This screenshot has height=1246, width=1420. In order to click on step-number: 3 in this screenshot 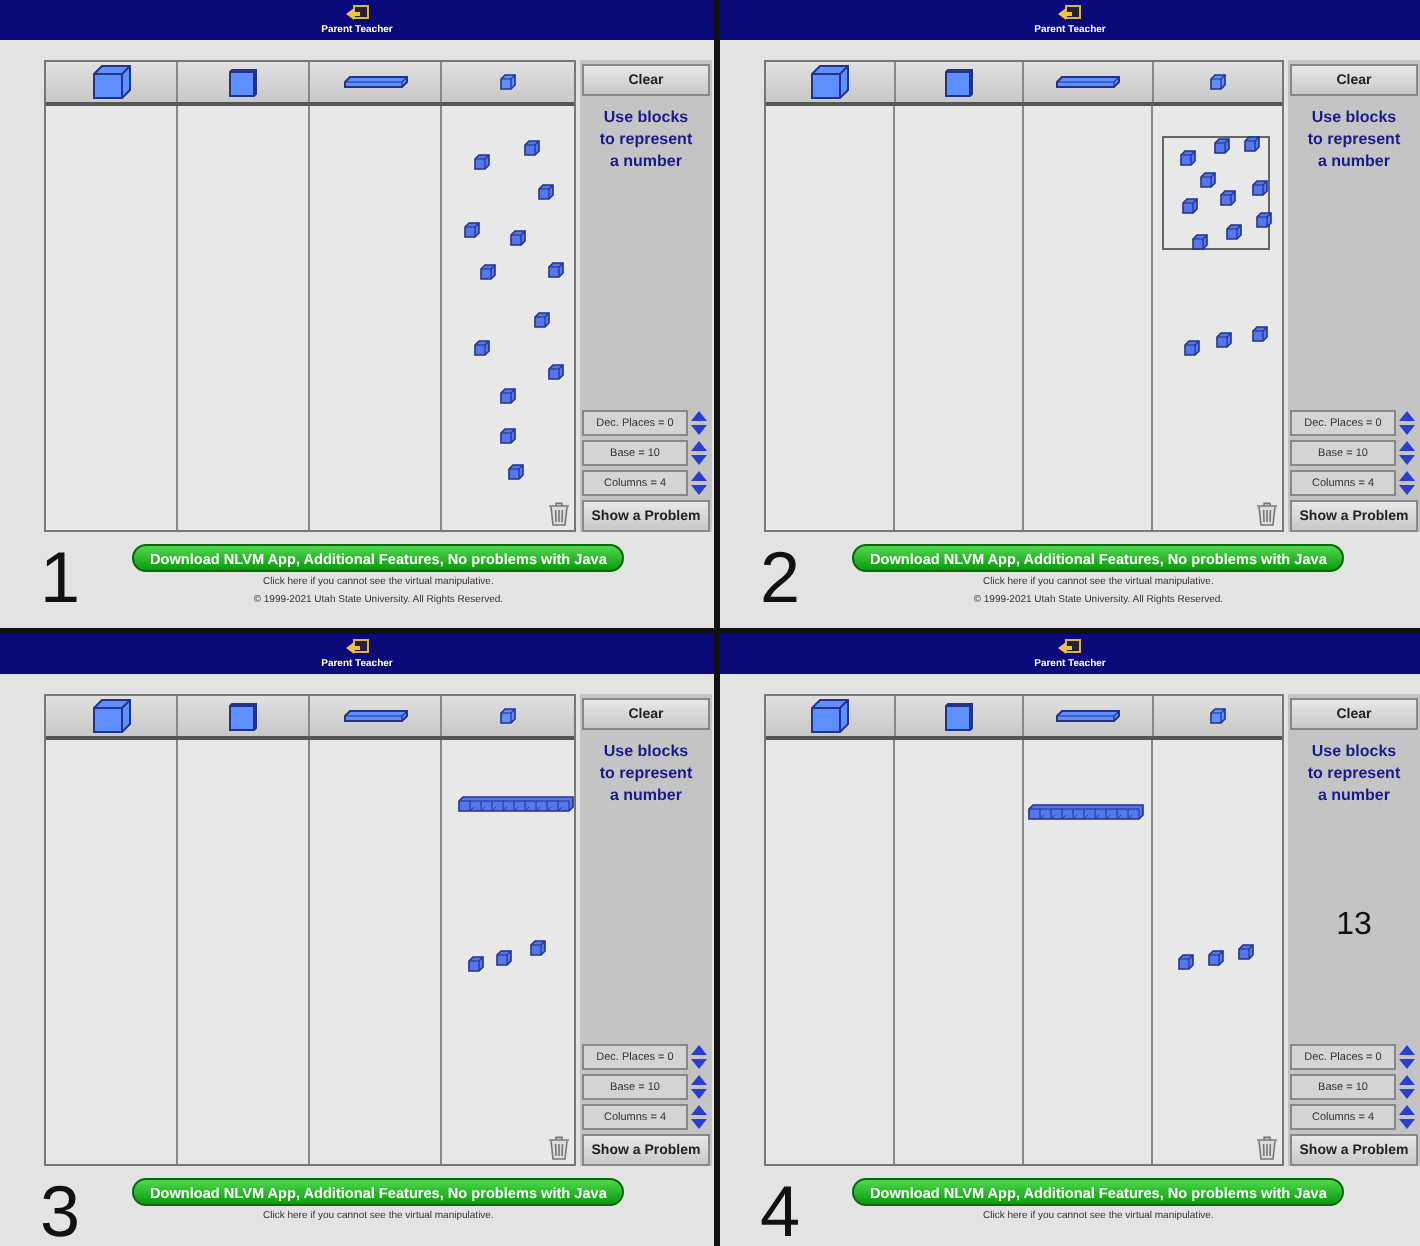, I will do `click(61, 1212)`.